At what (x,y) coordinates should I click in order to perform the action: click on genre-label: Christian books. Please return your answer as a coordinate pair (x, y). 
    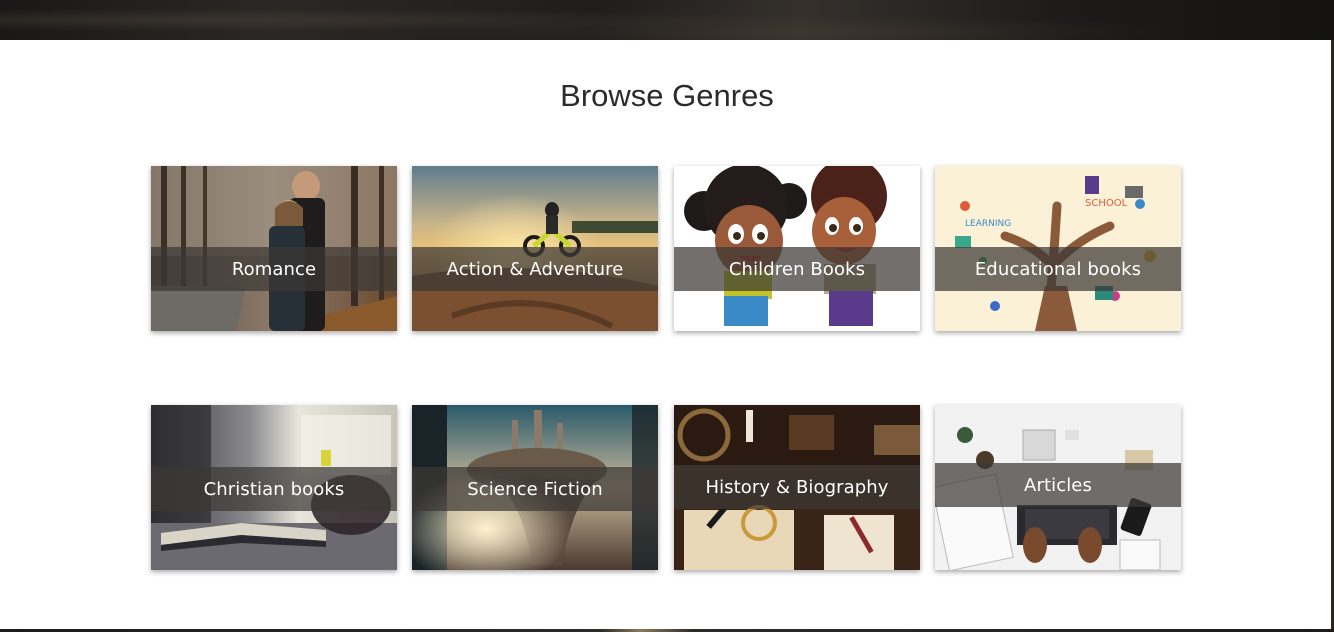
    Looking at the image, I should click on (274, 489).